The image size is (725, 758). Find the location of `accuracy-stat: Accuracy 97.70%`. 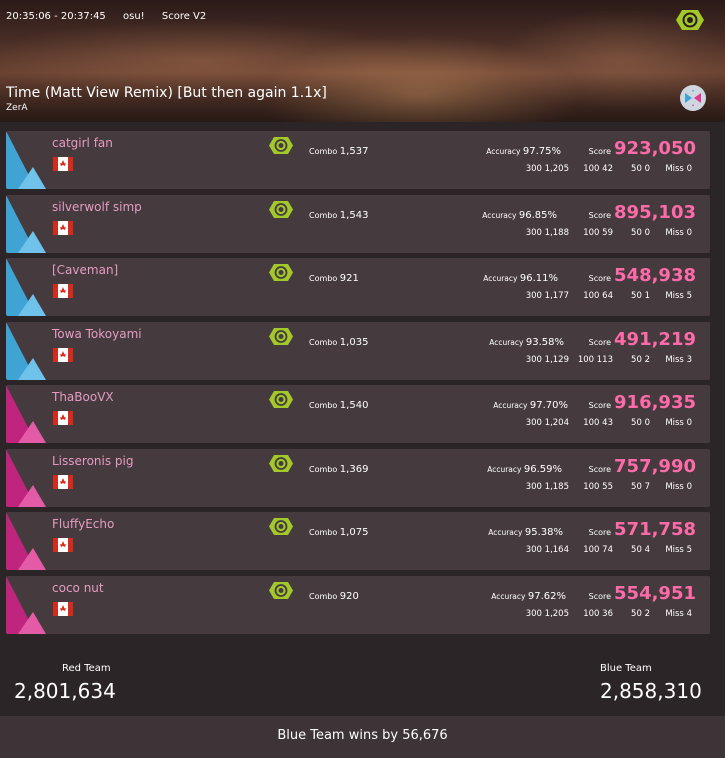

accuracy-stat: Accuracy 97.70% is located at coordinates (530, 405).